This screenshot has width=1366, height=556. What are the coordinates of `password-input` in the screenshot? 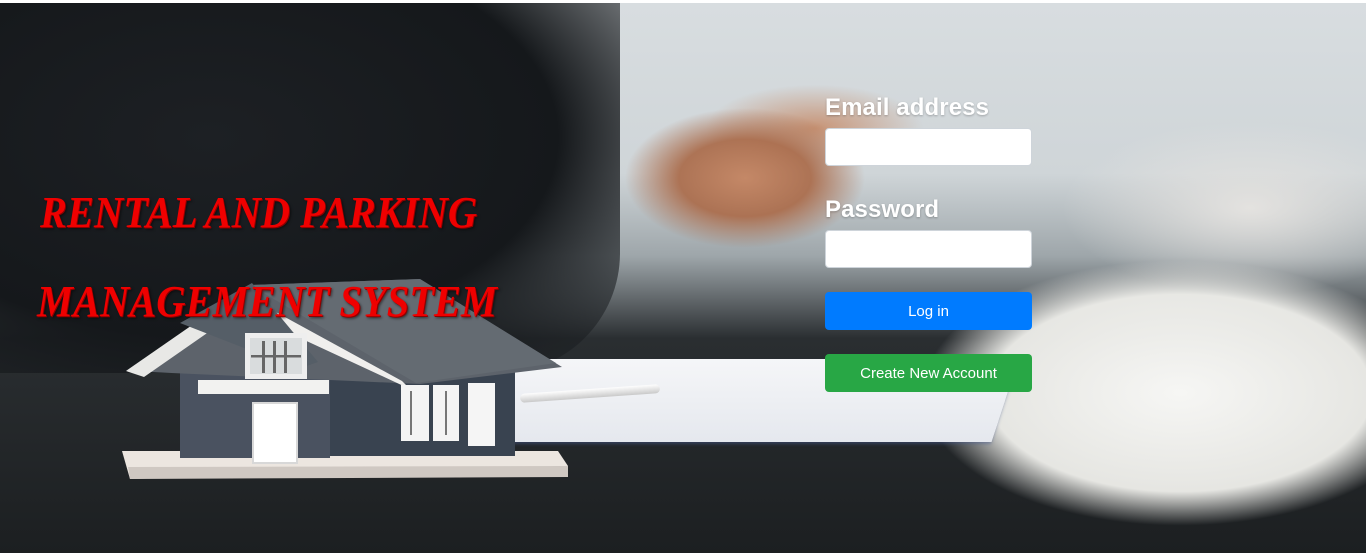 It's located at (928, 249).